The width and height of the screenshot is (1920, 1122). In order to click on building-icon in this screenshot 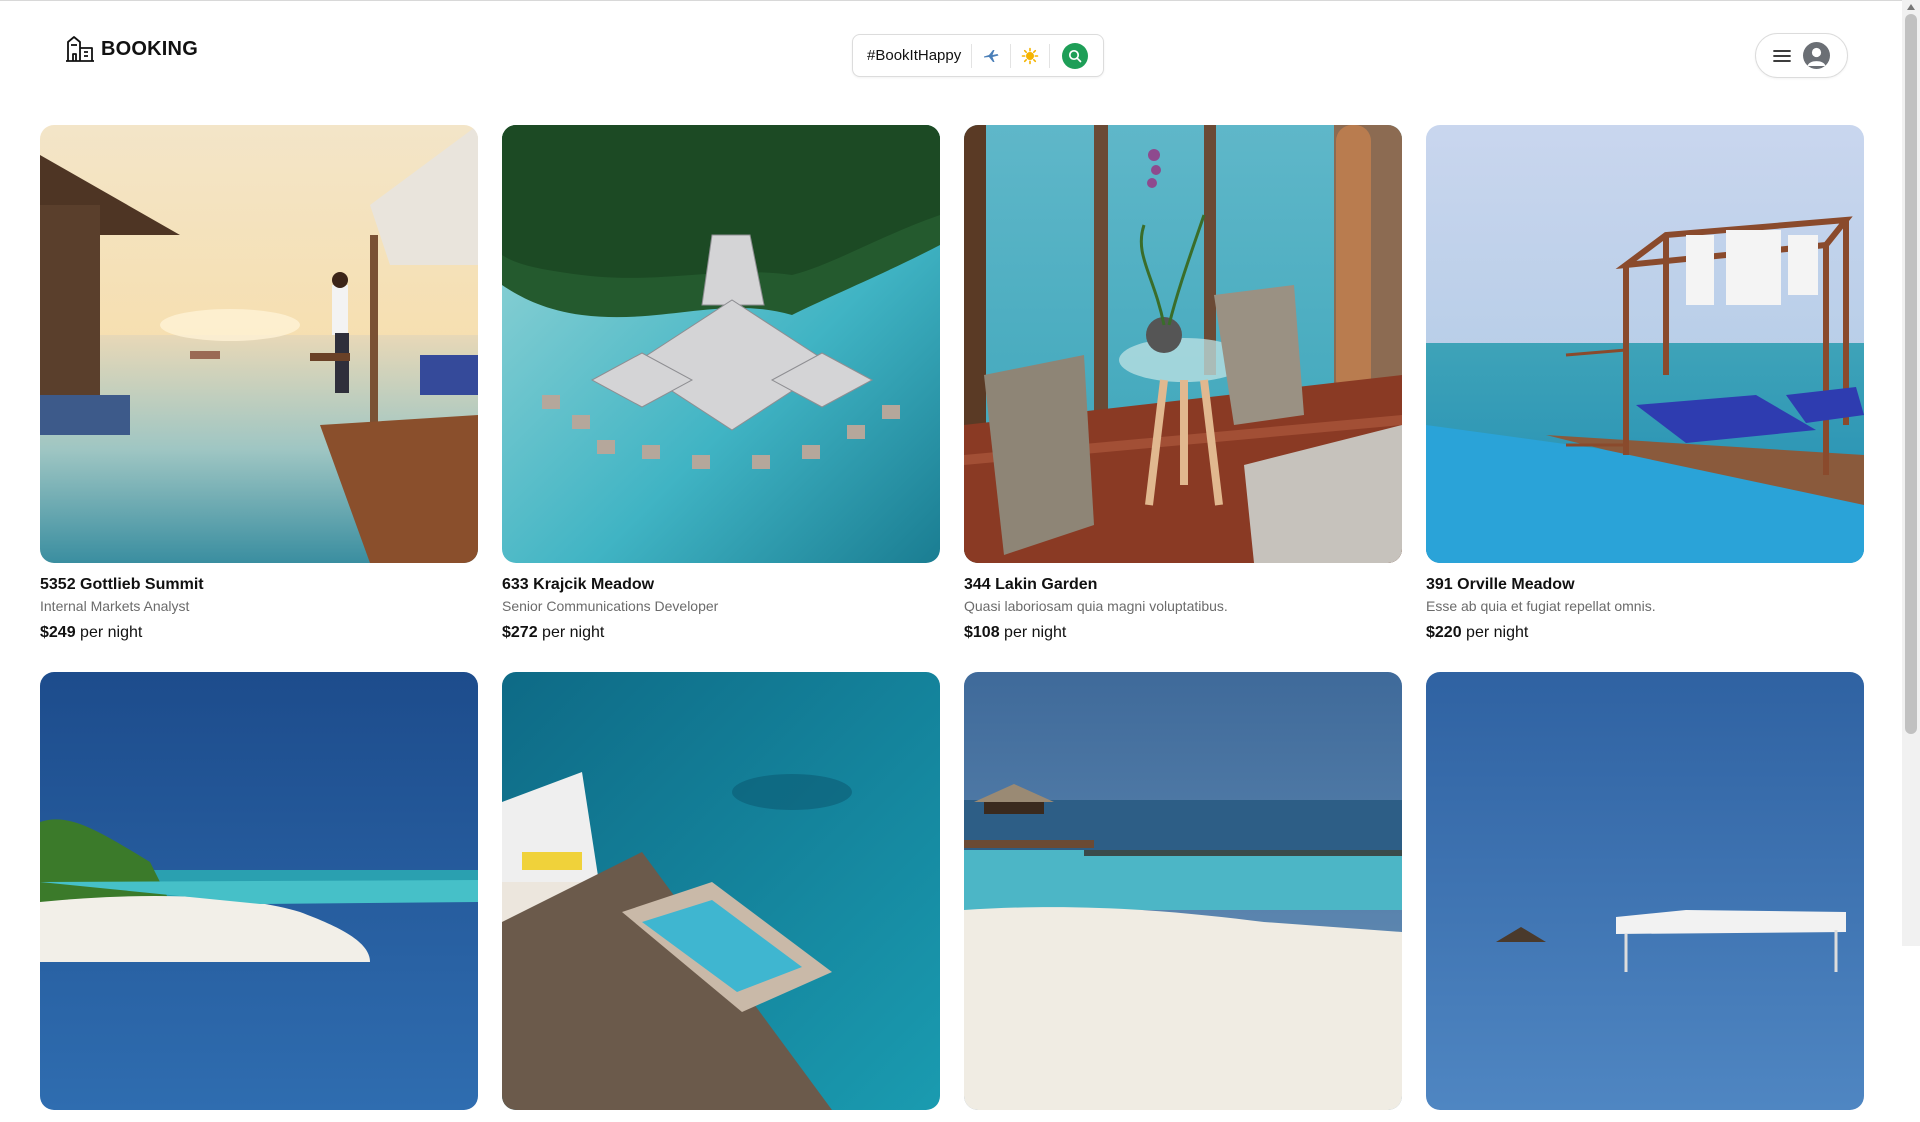, I will do `click(80, 49)`.